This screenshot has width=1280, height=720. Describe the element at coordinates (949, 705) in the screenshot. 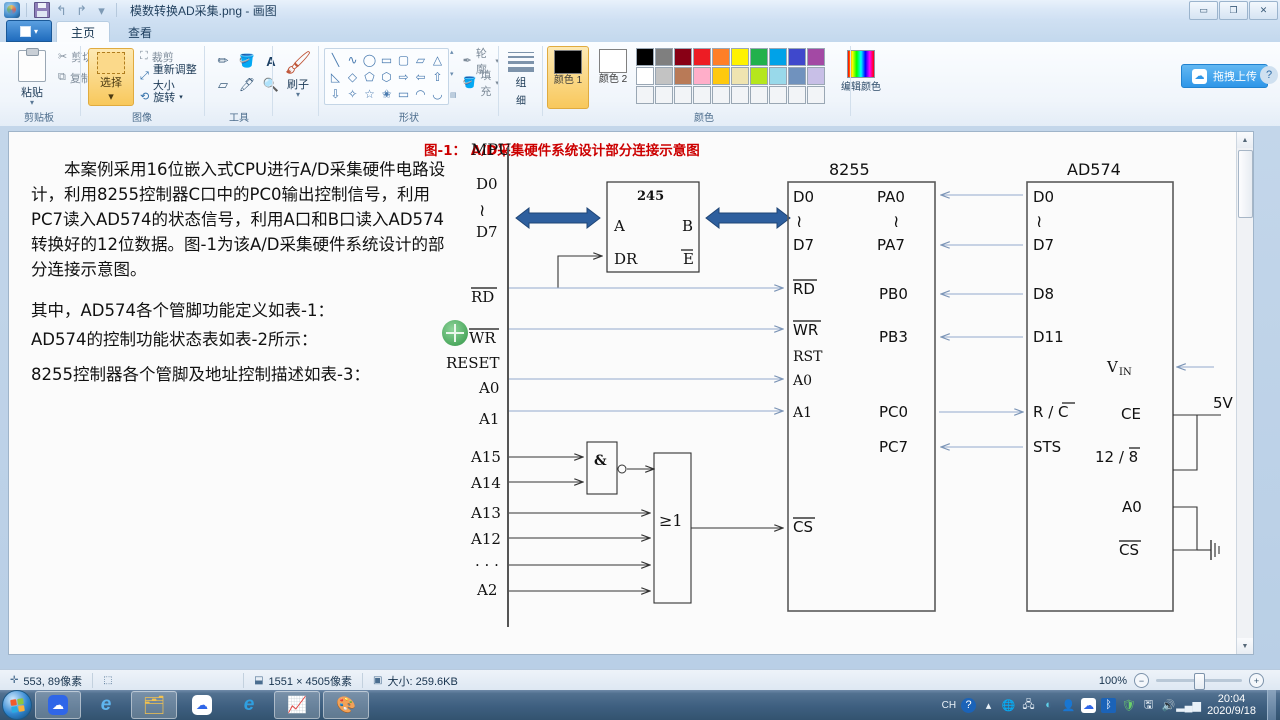

I see `ime-indicator: CH` at that location.